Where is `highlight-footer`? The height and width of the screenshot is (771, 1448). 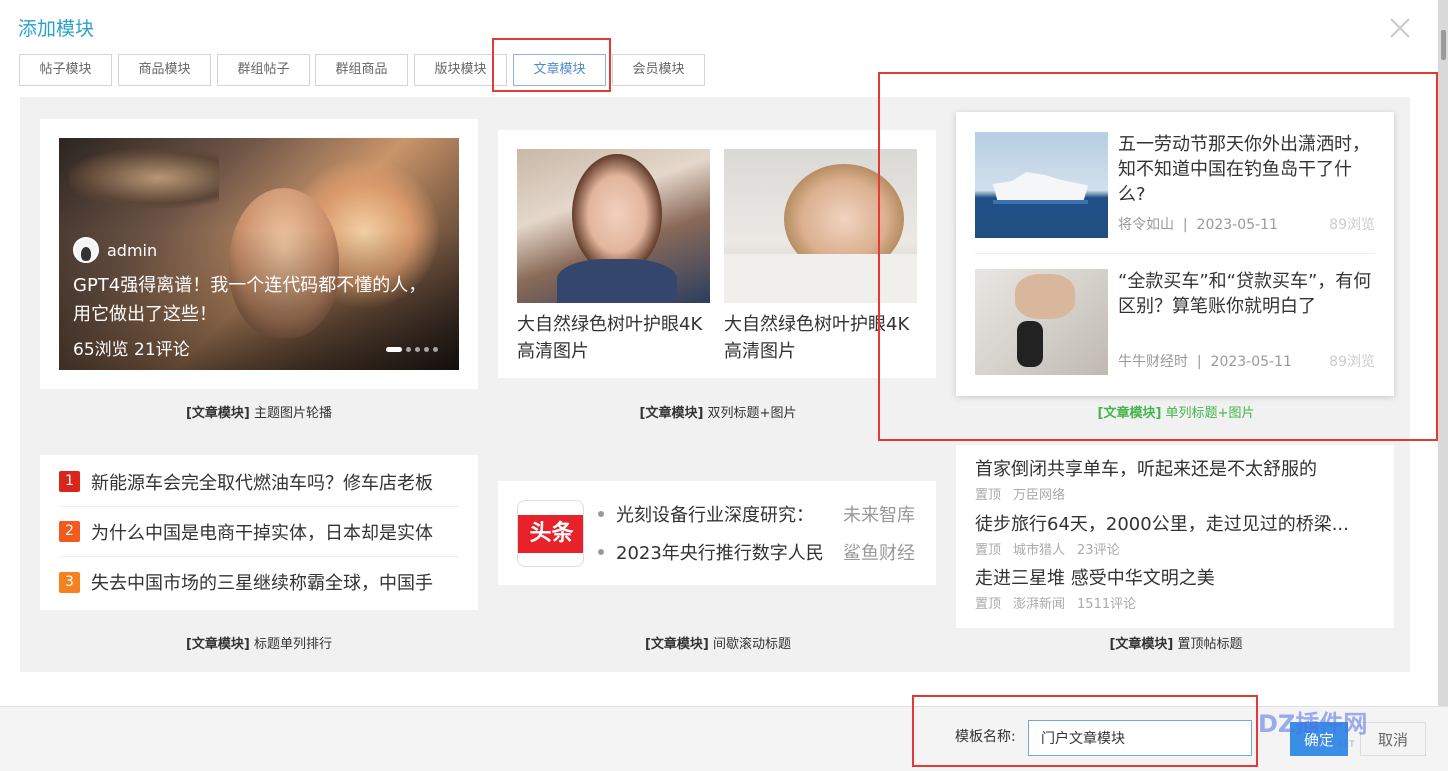
highlight-footer is located at coordinates (1085, 731).